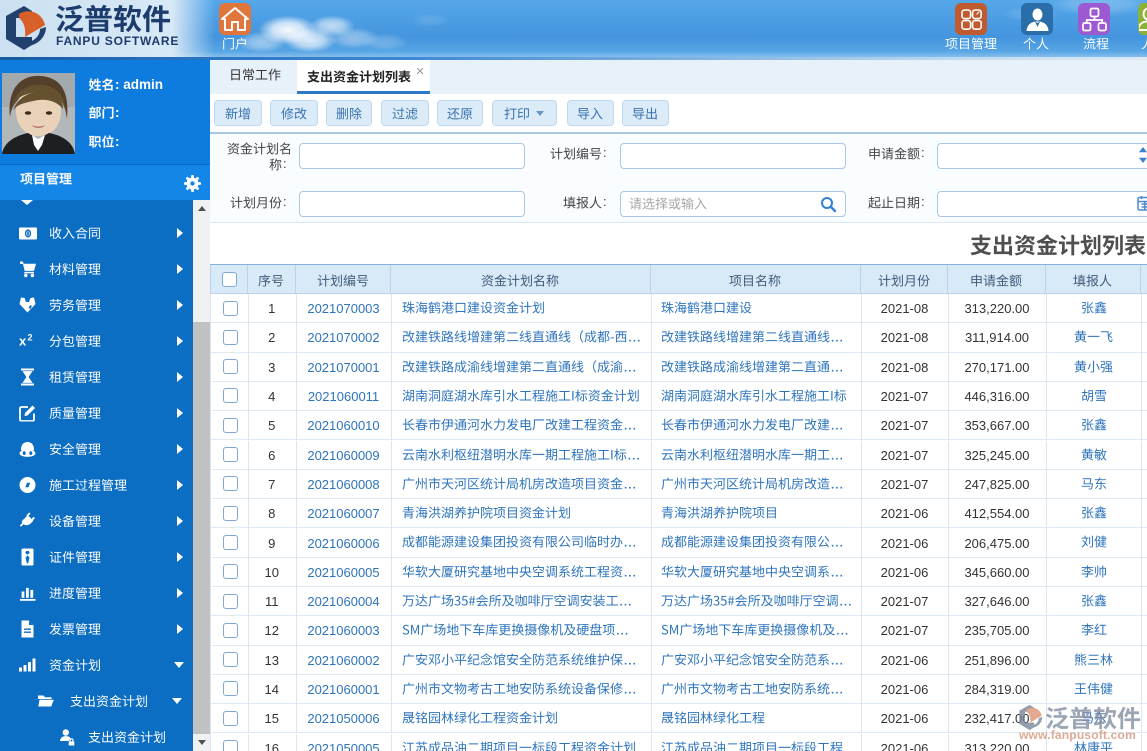  Describe the element at coordinates (23, 341) in the screenshot. I see `svg-text: x` at that location.